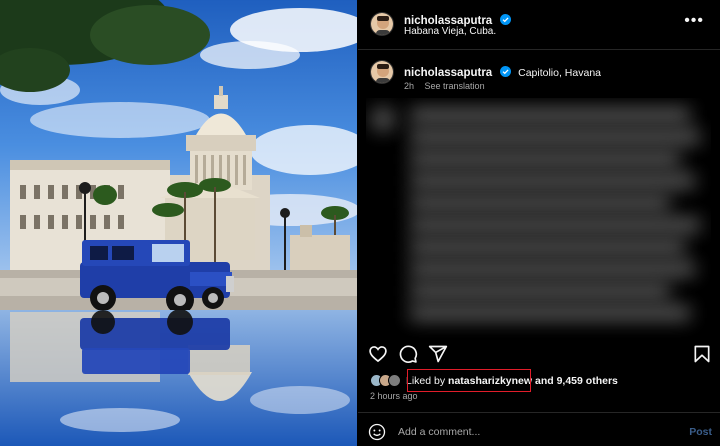  Describe the element at coordinates (469, 380) in the screenshot. I see `annotation-highlight-box` at that location.